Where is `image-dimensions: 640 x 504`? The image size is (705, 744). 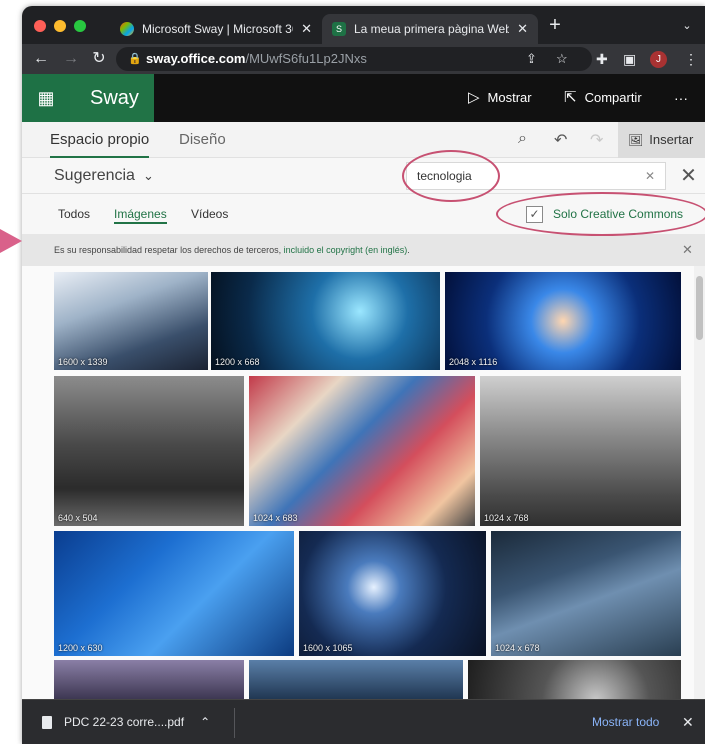
image-dimensions: 640 x 504 is located at coordinates (78, 518).